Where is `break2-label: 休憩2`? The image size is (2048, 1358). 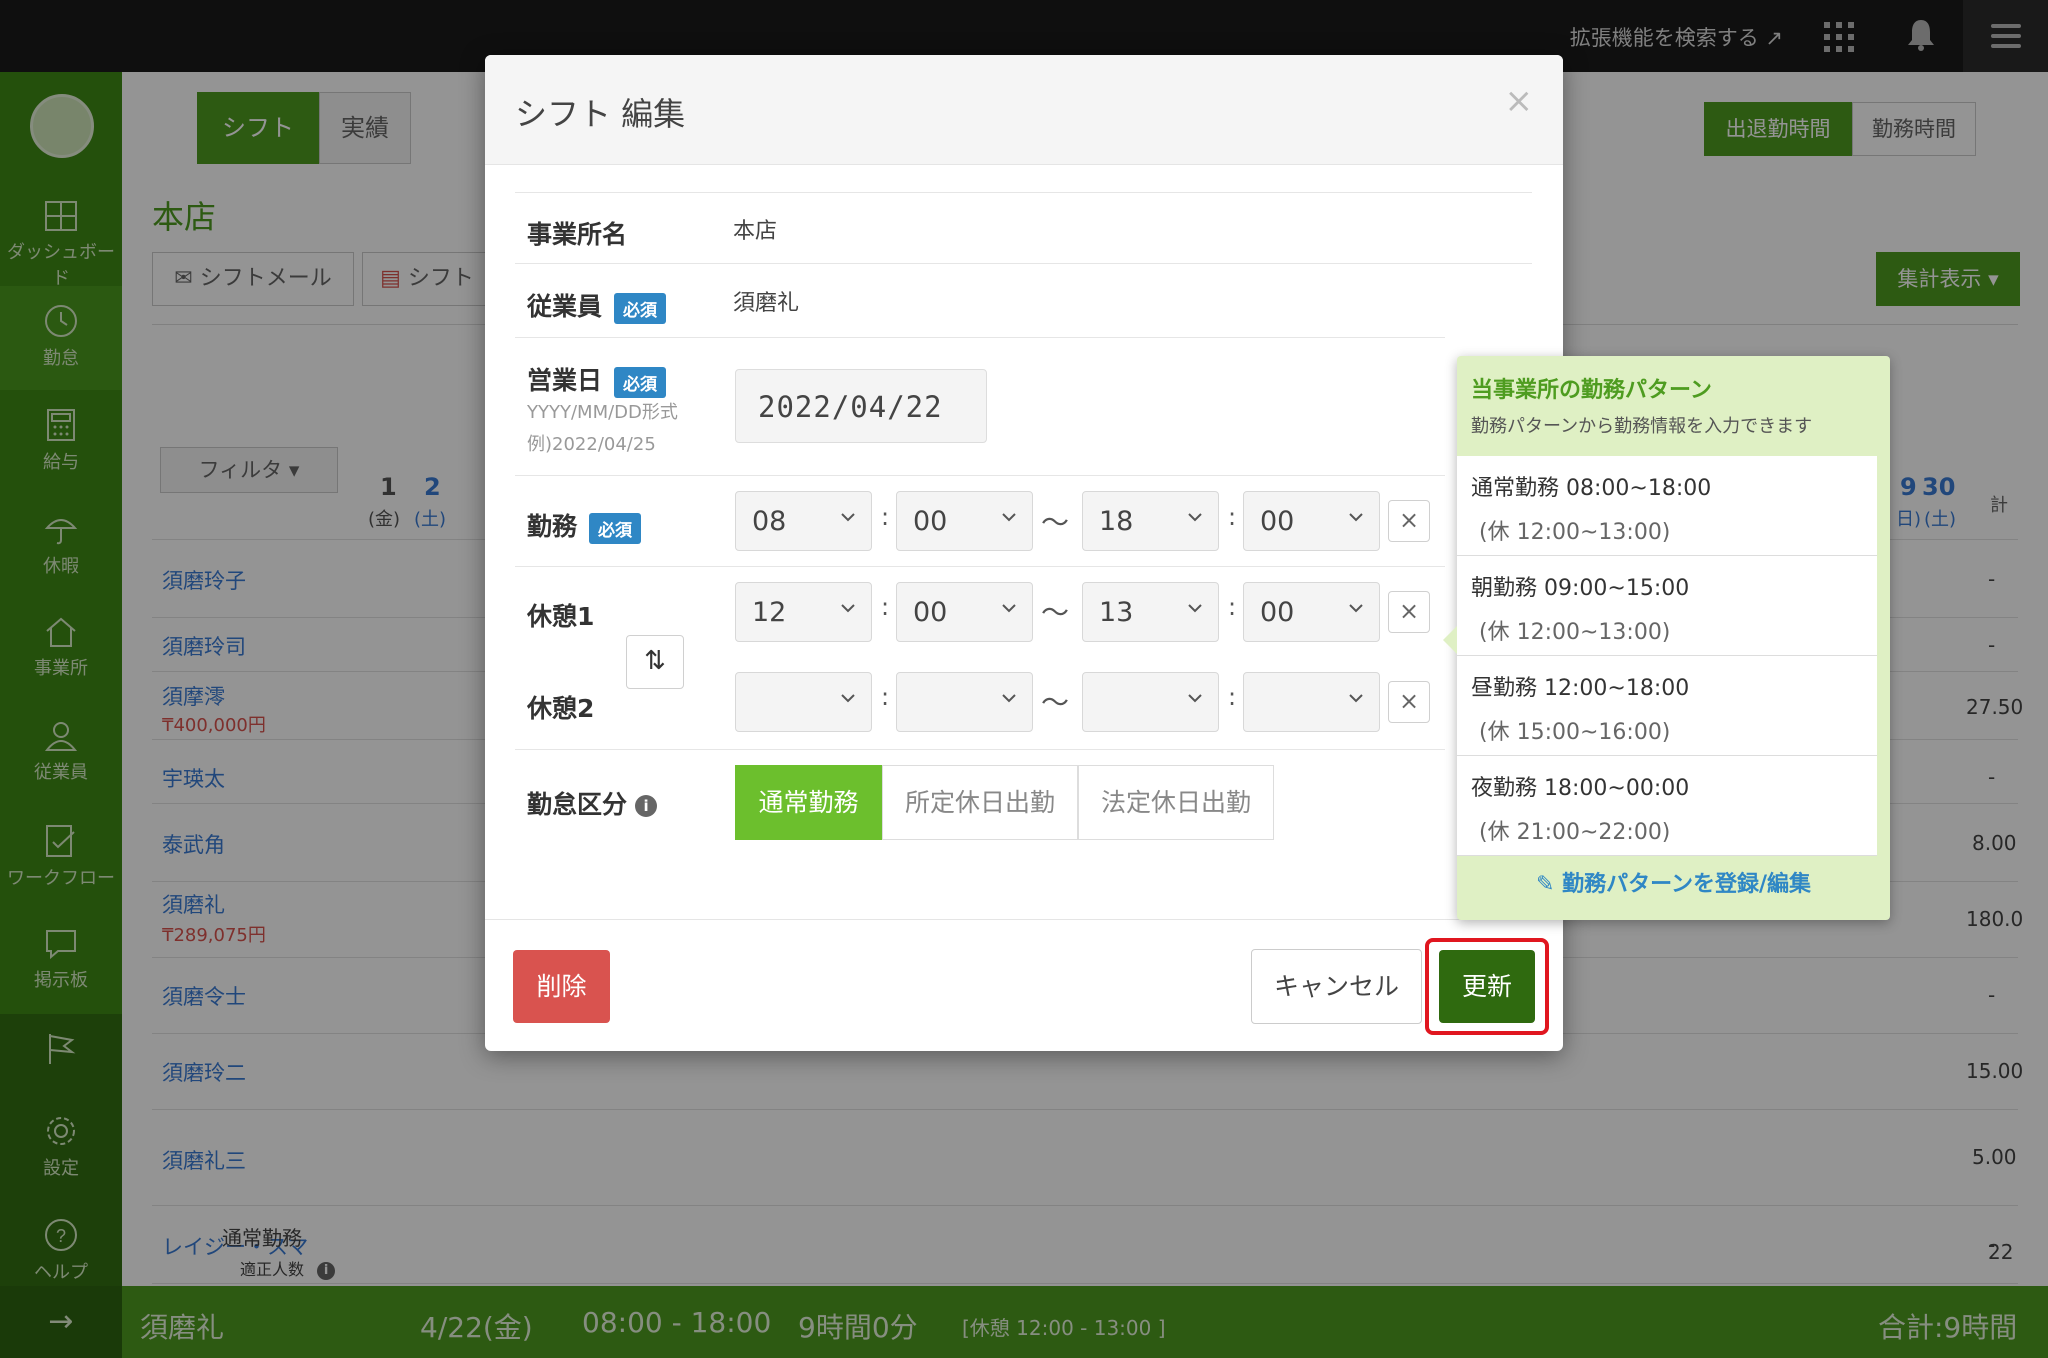 break2-label: 休憩2 is located at coordinates (561, 708).